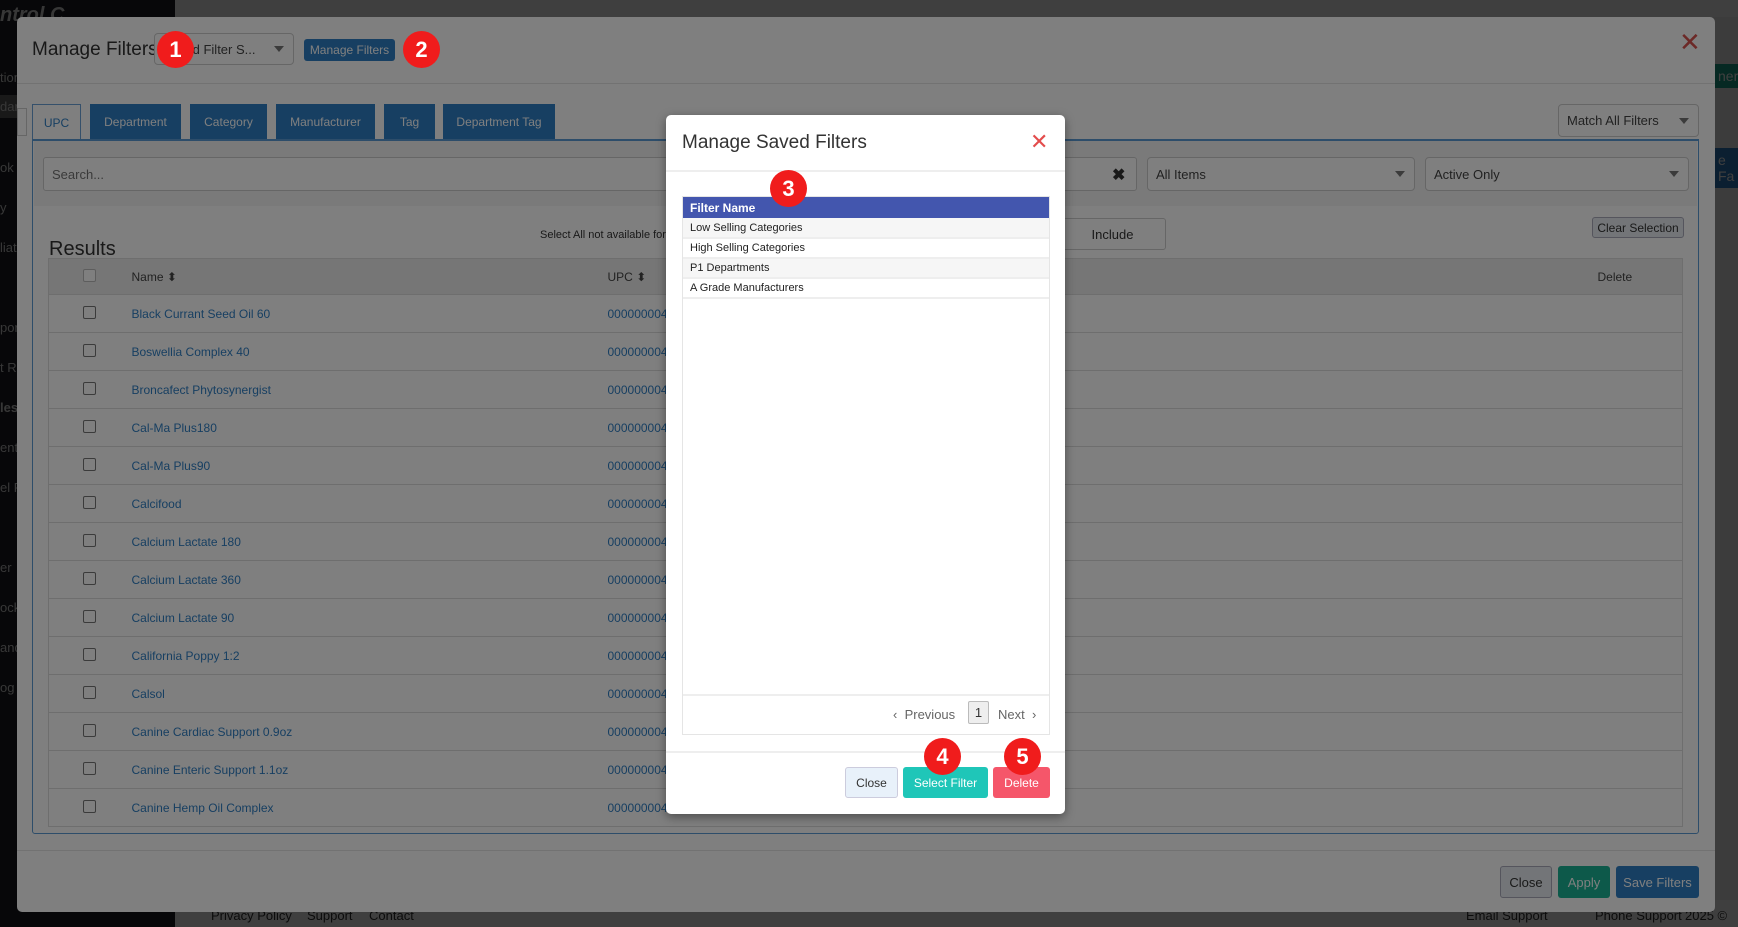  I want to click on saved-filter-name: A Grade Manufacturers, so click(866, 288).